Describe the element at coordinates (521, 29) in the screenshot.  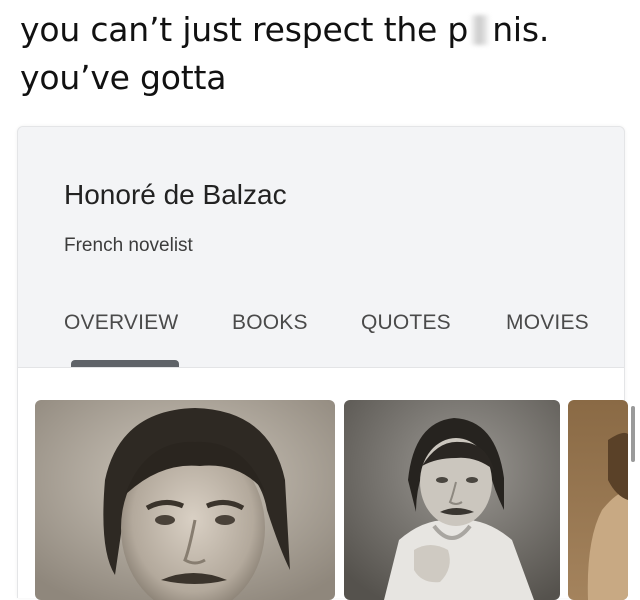
I see `caption-text-after-blur: nis.` at that location.